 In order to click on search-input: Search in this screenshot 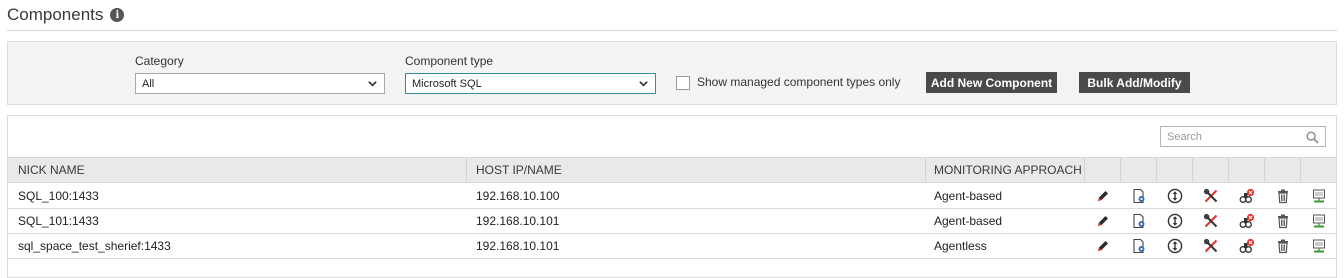, I will do `click(1243, 136)`.